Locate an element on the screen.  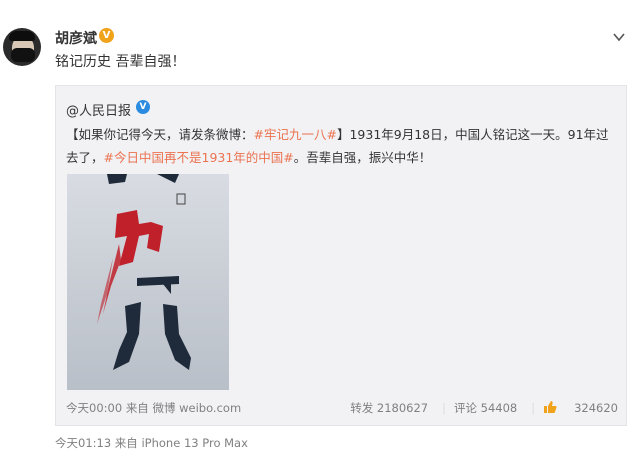
quoted-text-part1: 【如果你记得今天，请发条微博： is located at coordinates (160, 134).